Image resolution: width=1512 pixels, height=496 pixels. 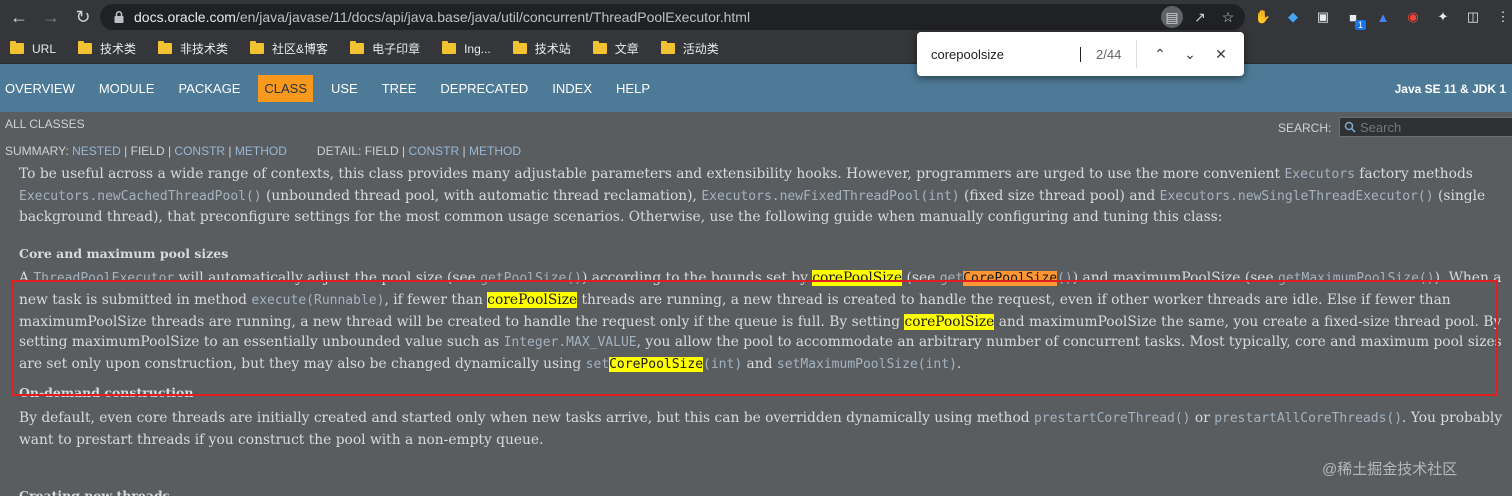 I want to click on nav-class: CLASS, so click(x=285, y=88).